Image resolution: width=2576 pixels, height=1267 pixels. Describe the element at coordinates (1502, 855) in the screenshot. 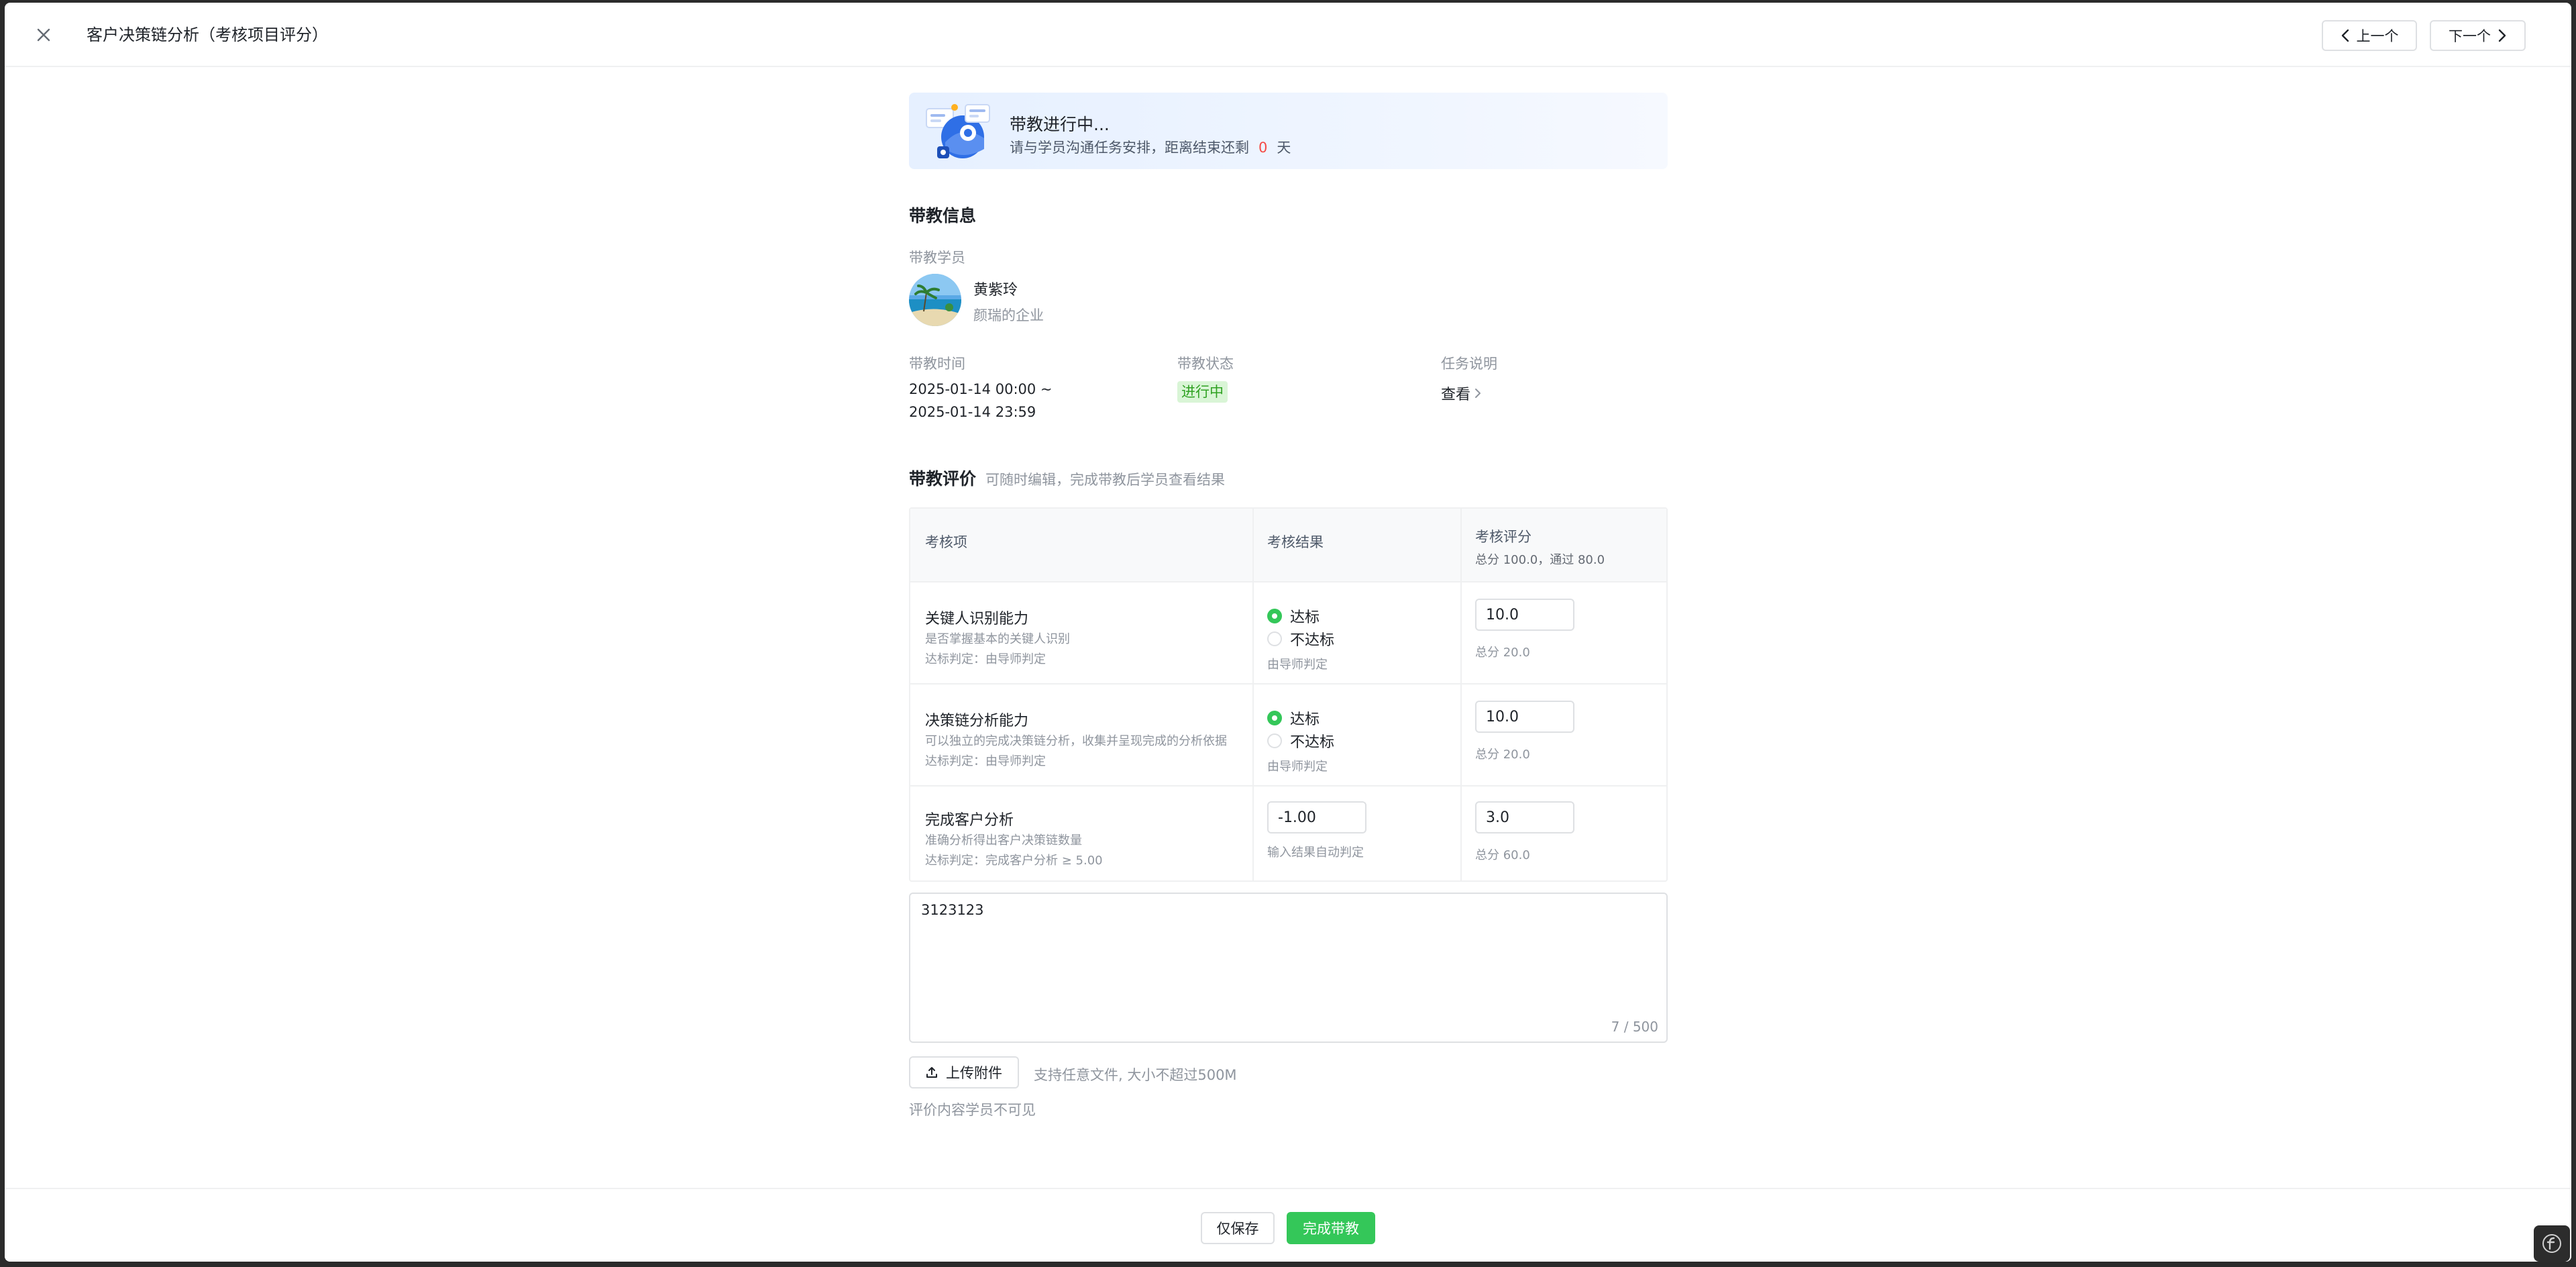

I see `score-total: 总分 60.0` at that location.